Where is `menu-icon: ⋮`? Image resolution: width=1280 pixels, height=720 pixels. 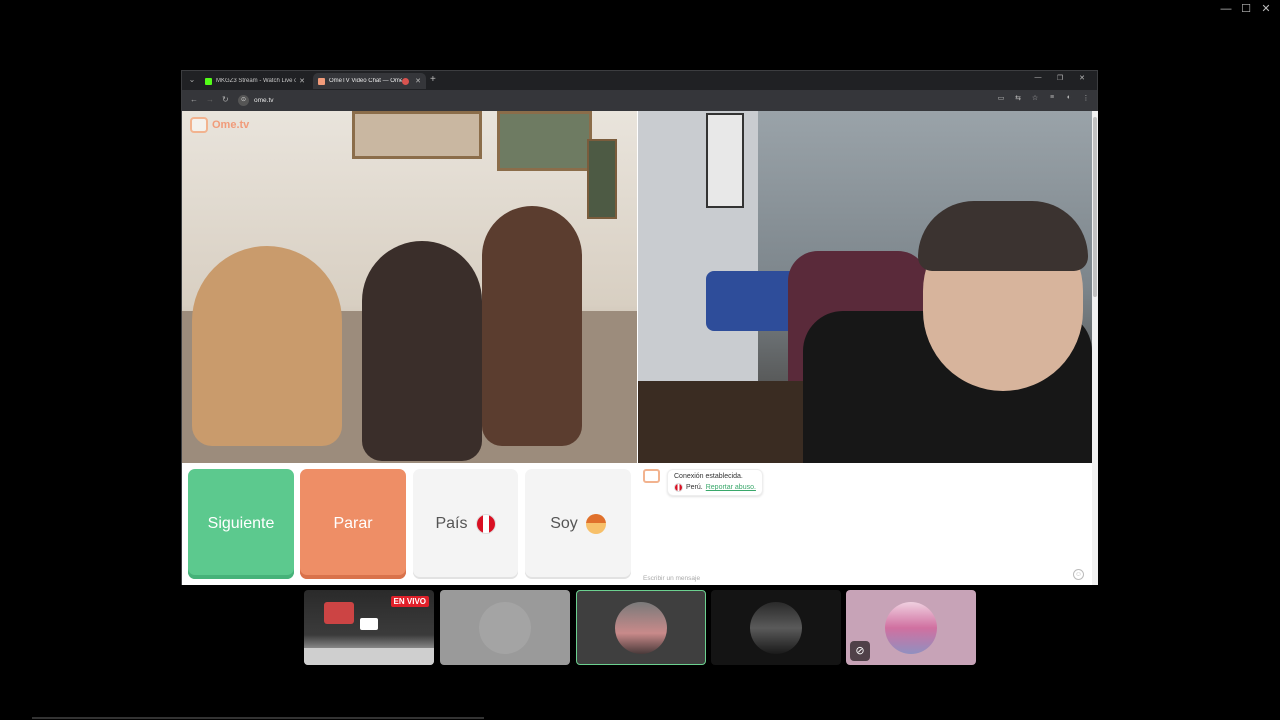
menu-icon: ⋮ is located at coordinates (1086, 98).